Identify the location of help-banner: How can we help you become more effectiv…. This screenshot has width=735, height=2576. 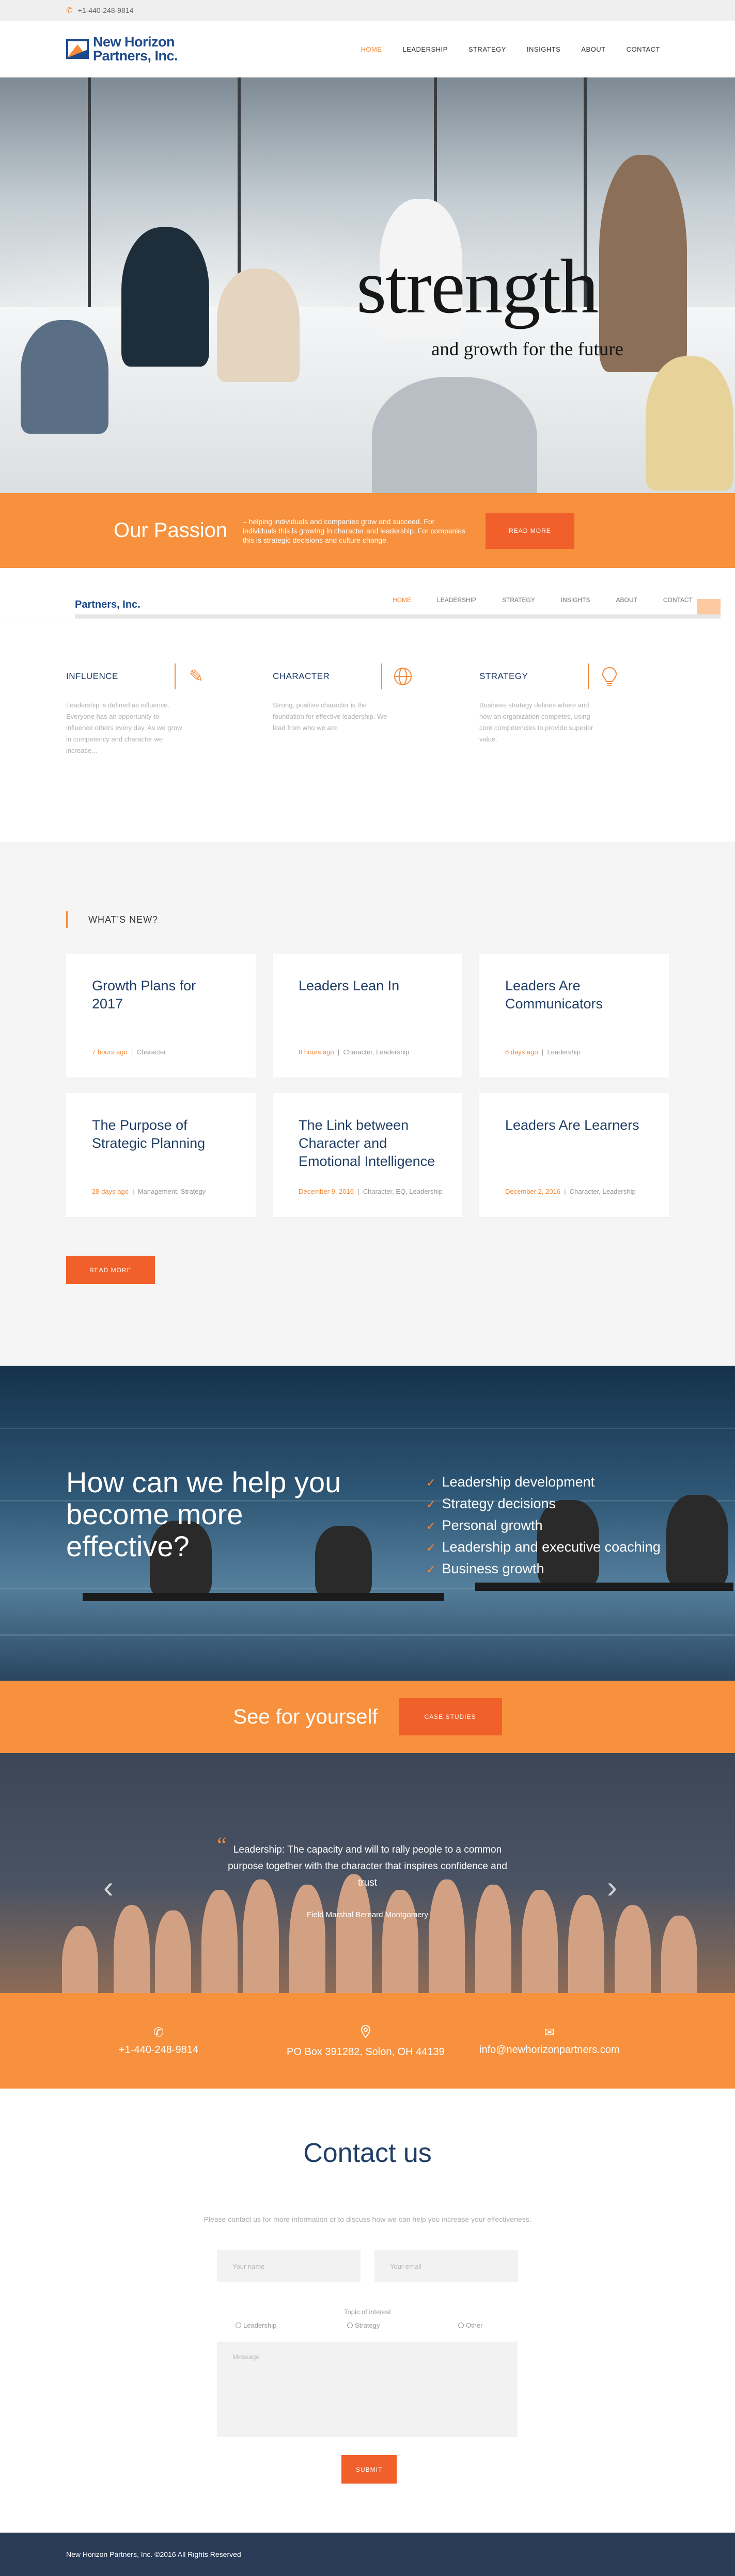
(367, 1523).